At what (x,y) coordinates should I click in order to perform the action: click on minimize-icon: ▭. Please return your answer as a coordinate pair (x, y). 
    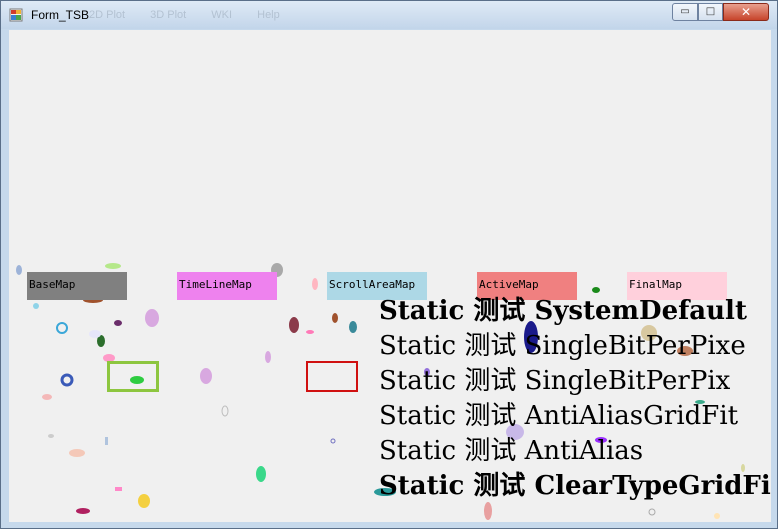
    Looking at the image, I should click on (685, 11).